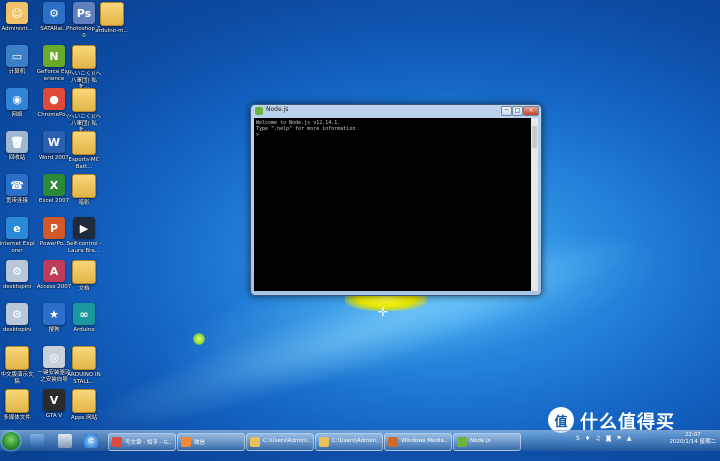 This screenshot has width=720, height=461. Describe the element at coordinates (277, 109) in the screenshot. I see `window-title: Node.js` at that location.